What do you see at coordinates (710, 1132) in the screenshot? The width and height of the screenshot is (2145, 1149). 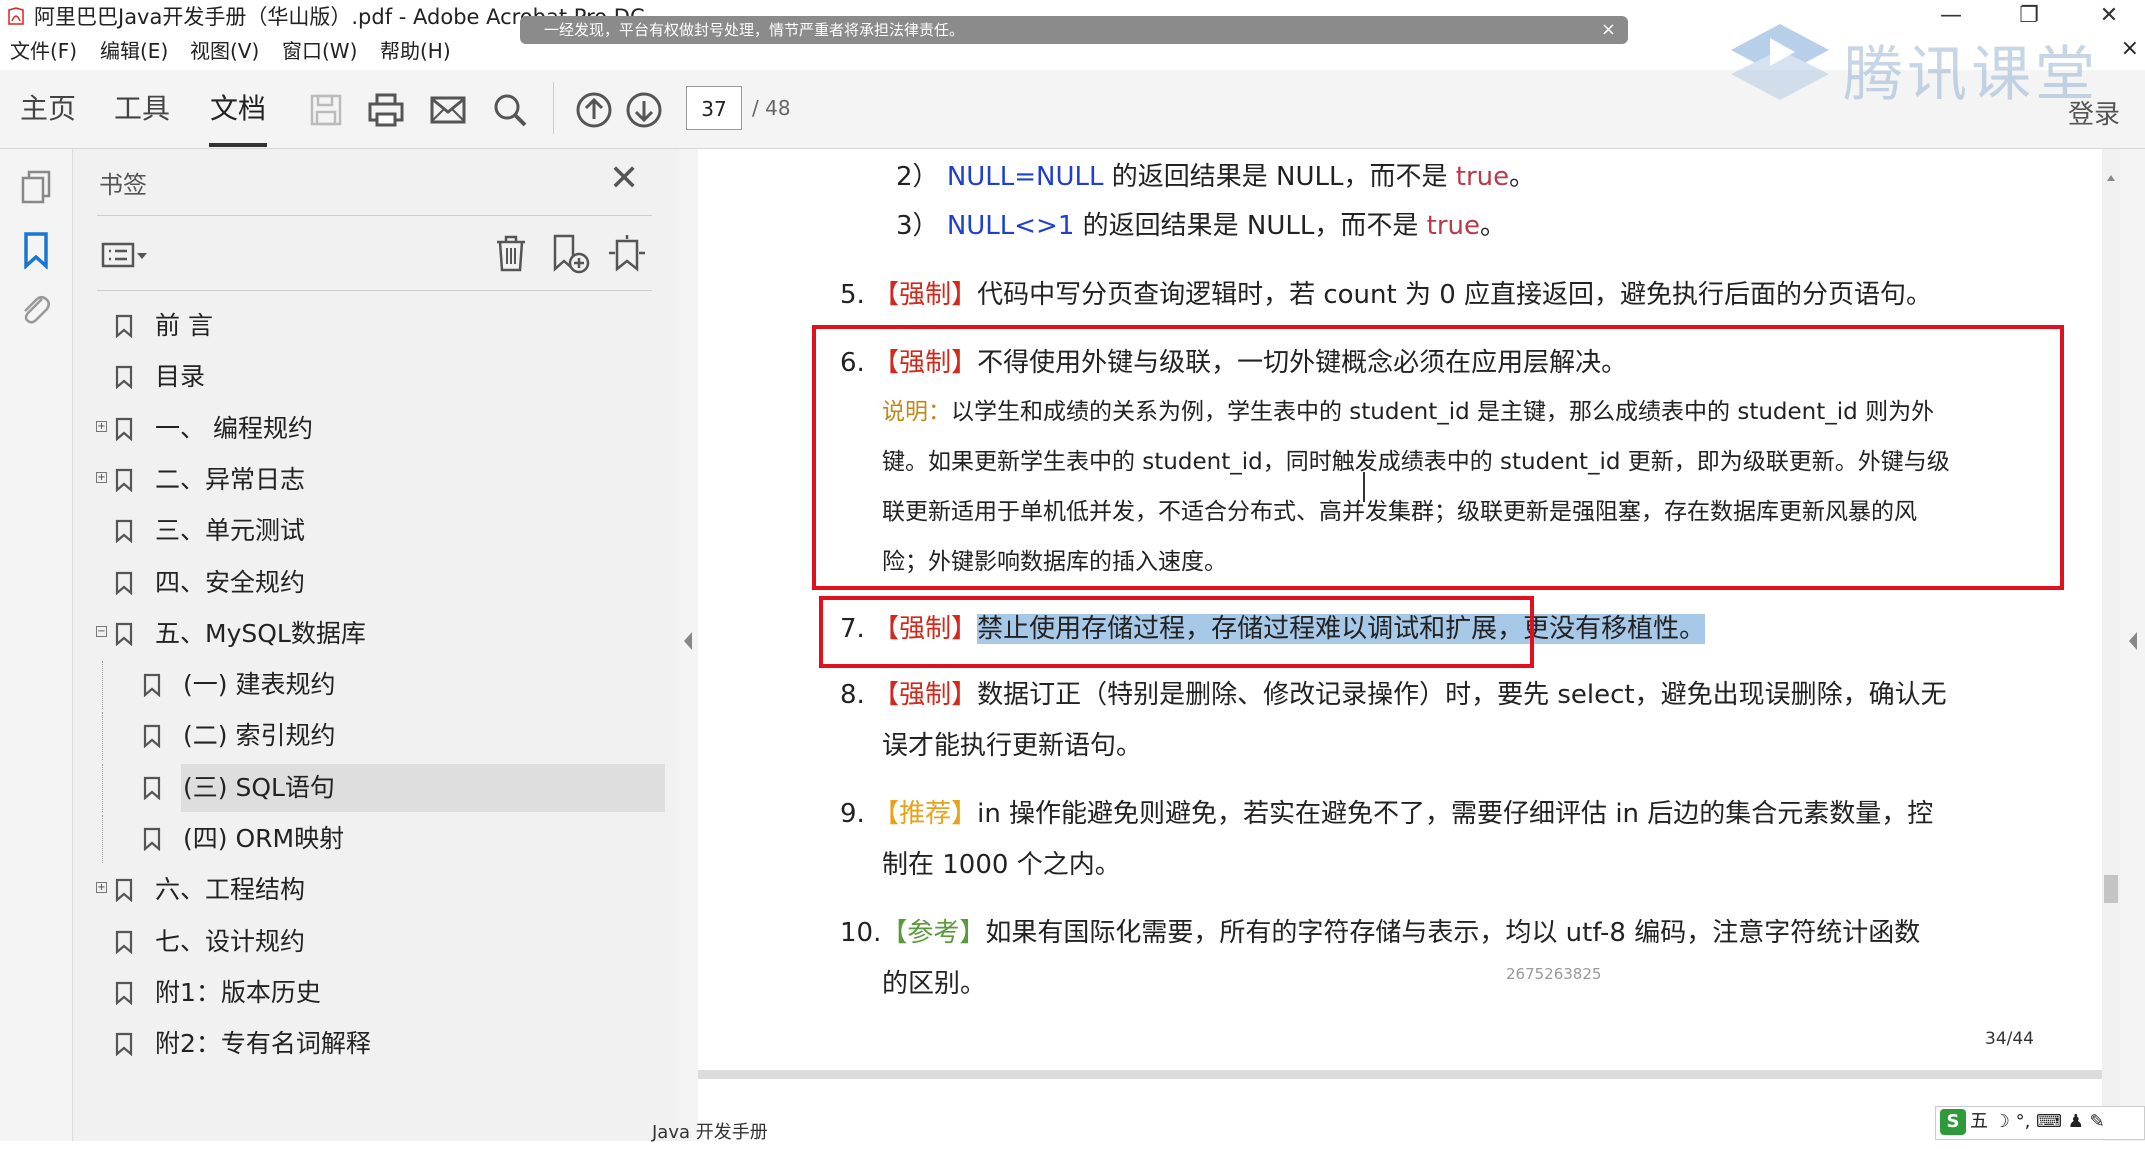 I see `next-page-header: Java 开发手册` at bounding box center [710, 1132].